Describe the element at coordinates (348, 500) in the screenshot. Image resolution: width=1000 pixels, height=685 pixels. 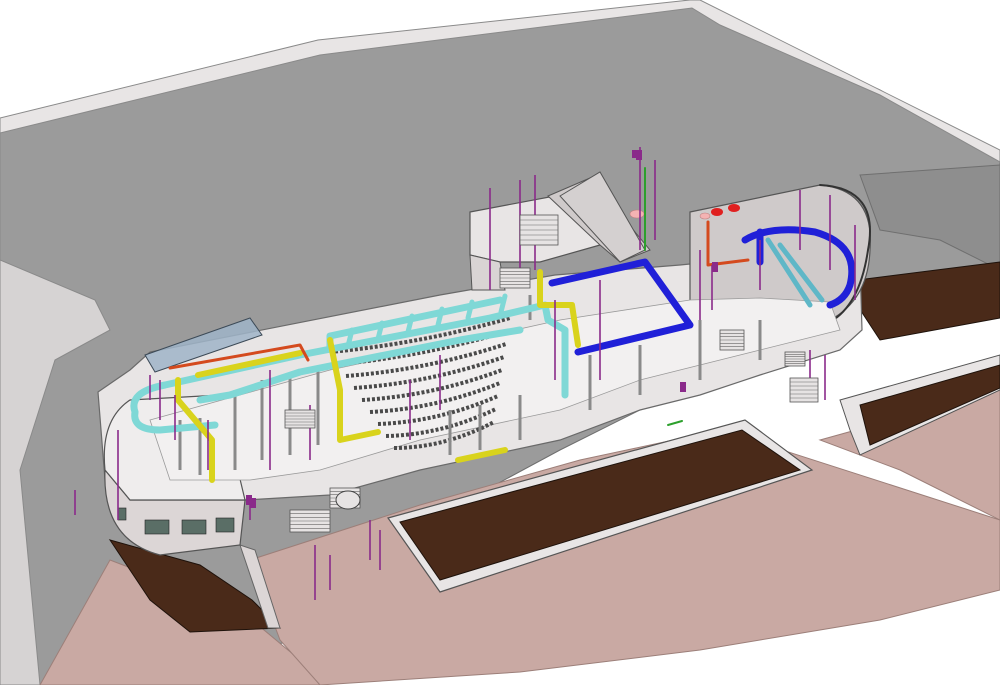
I see `spiral-stair` at that location.